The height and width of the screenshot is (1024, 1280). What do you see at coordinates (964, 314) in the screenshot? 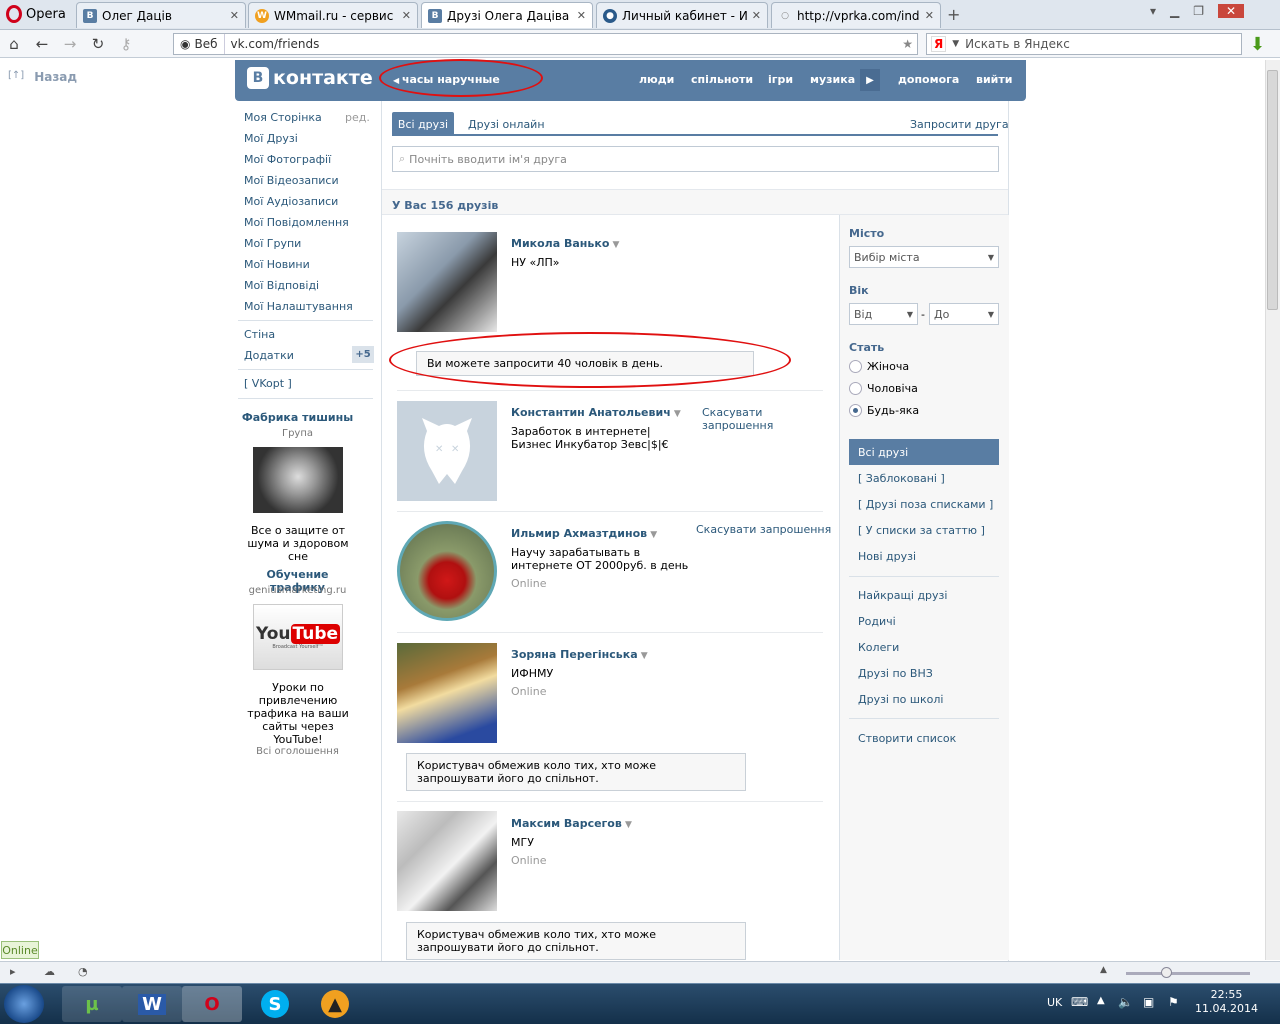
I see `age-to-select: До ▼` at bounding box center [964, 314].